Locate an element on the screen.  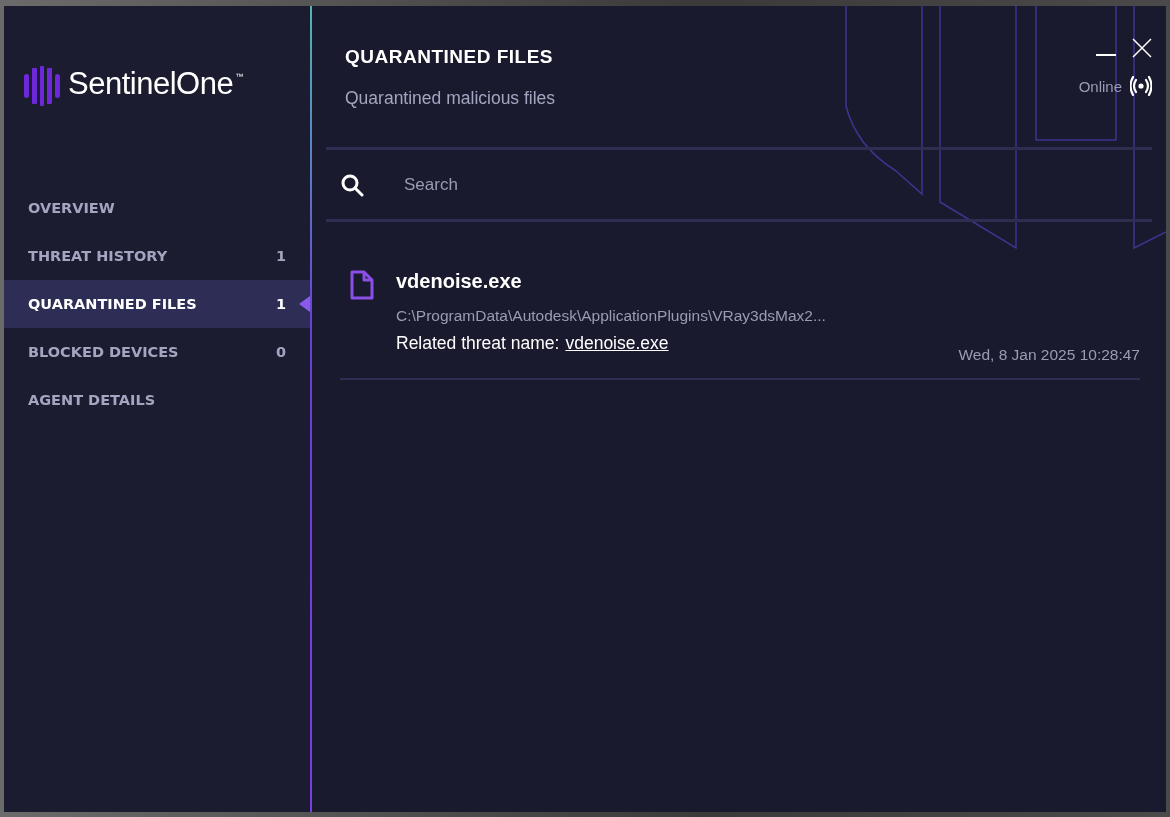
search-icon is located at coordinates (352, 184).